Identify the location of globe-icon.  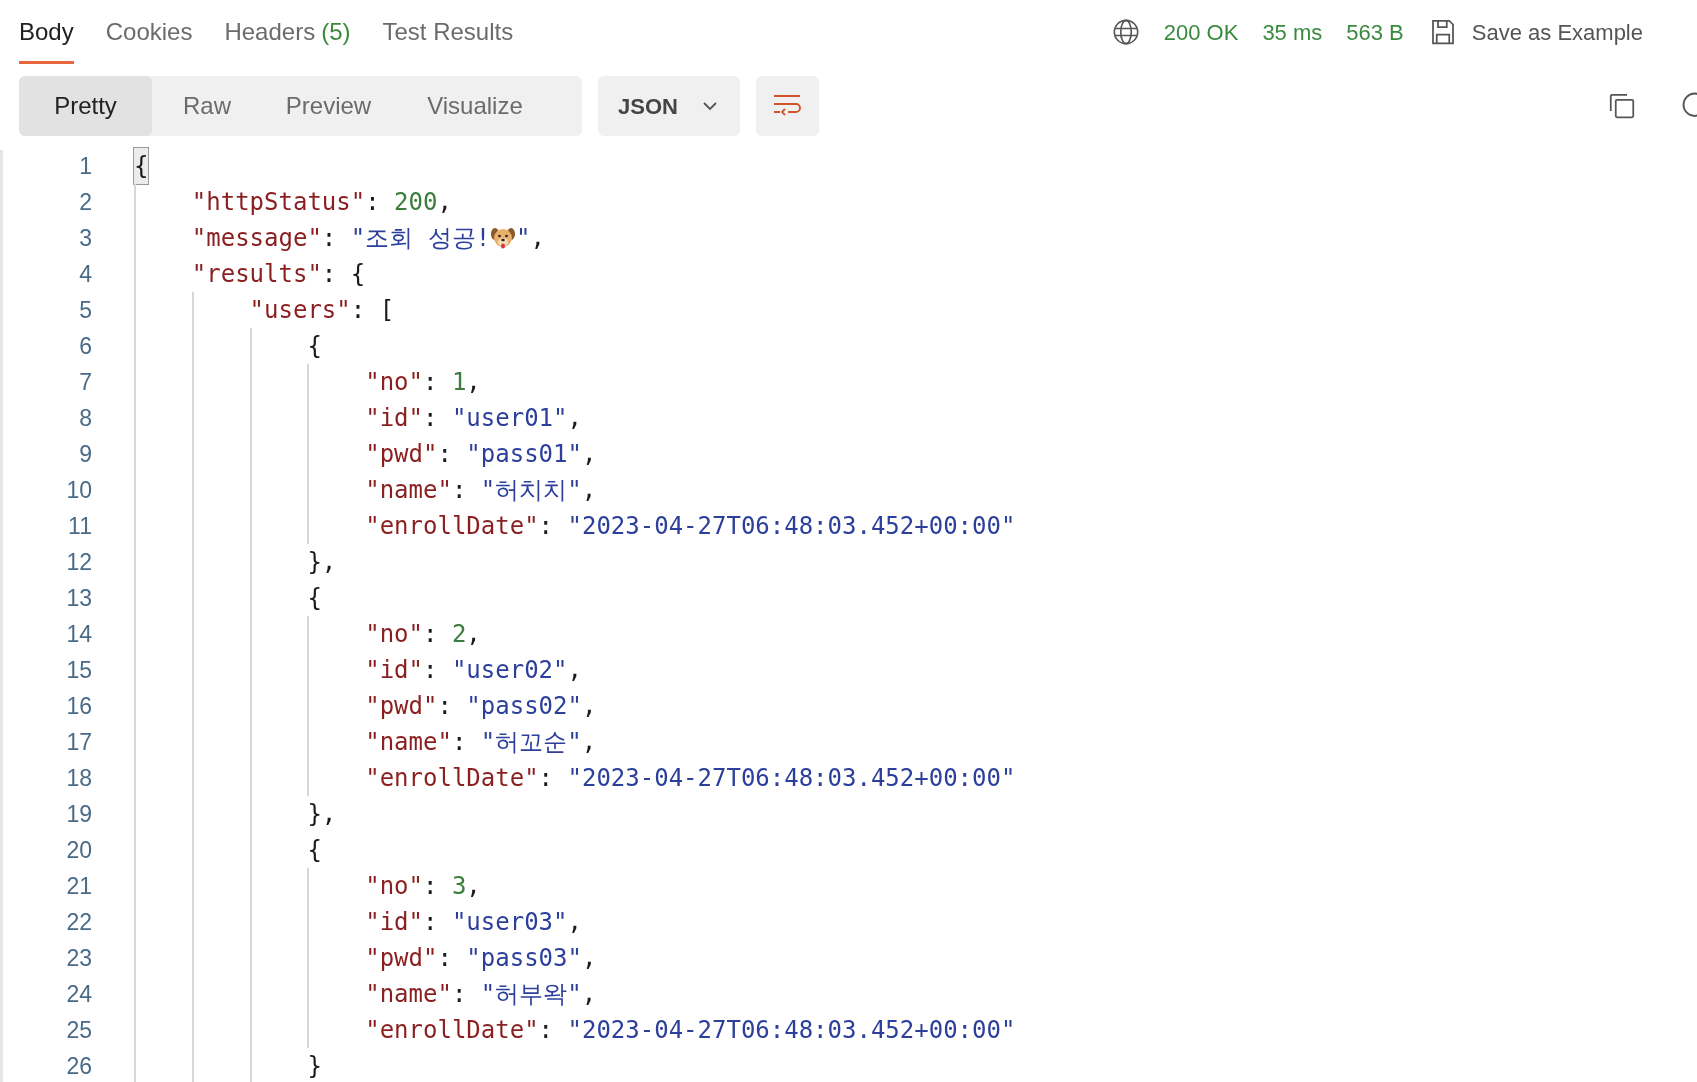
(1125, 32).